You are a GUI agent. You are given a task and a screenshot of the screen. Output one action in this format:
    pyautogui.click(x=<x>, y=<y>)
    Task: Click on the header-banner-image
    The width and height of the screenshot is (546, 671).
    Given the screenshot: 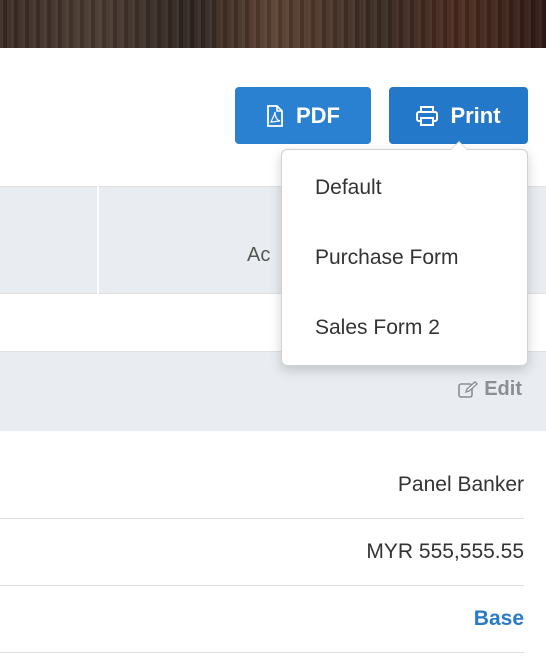 What is the action you would take?
    pyautogui.click(x=273, y=24)
    